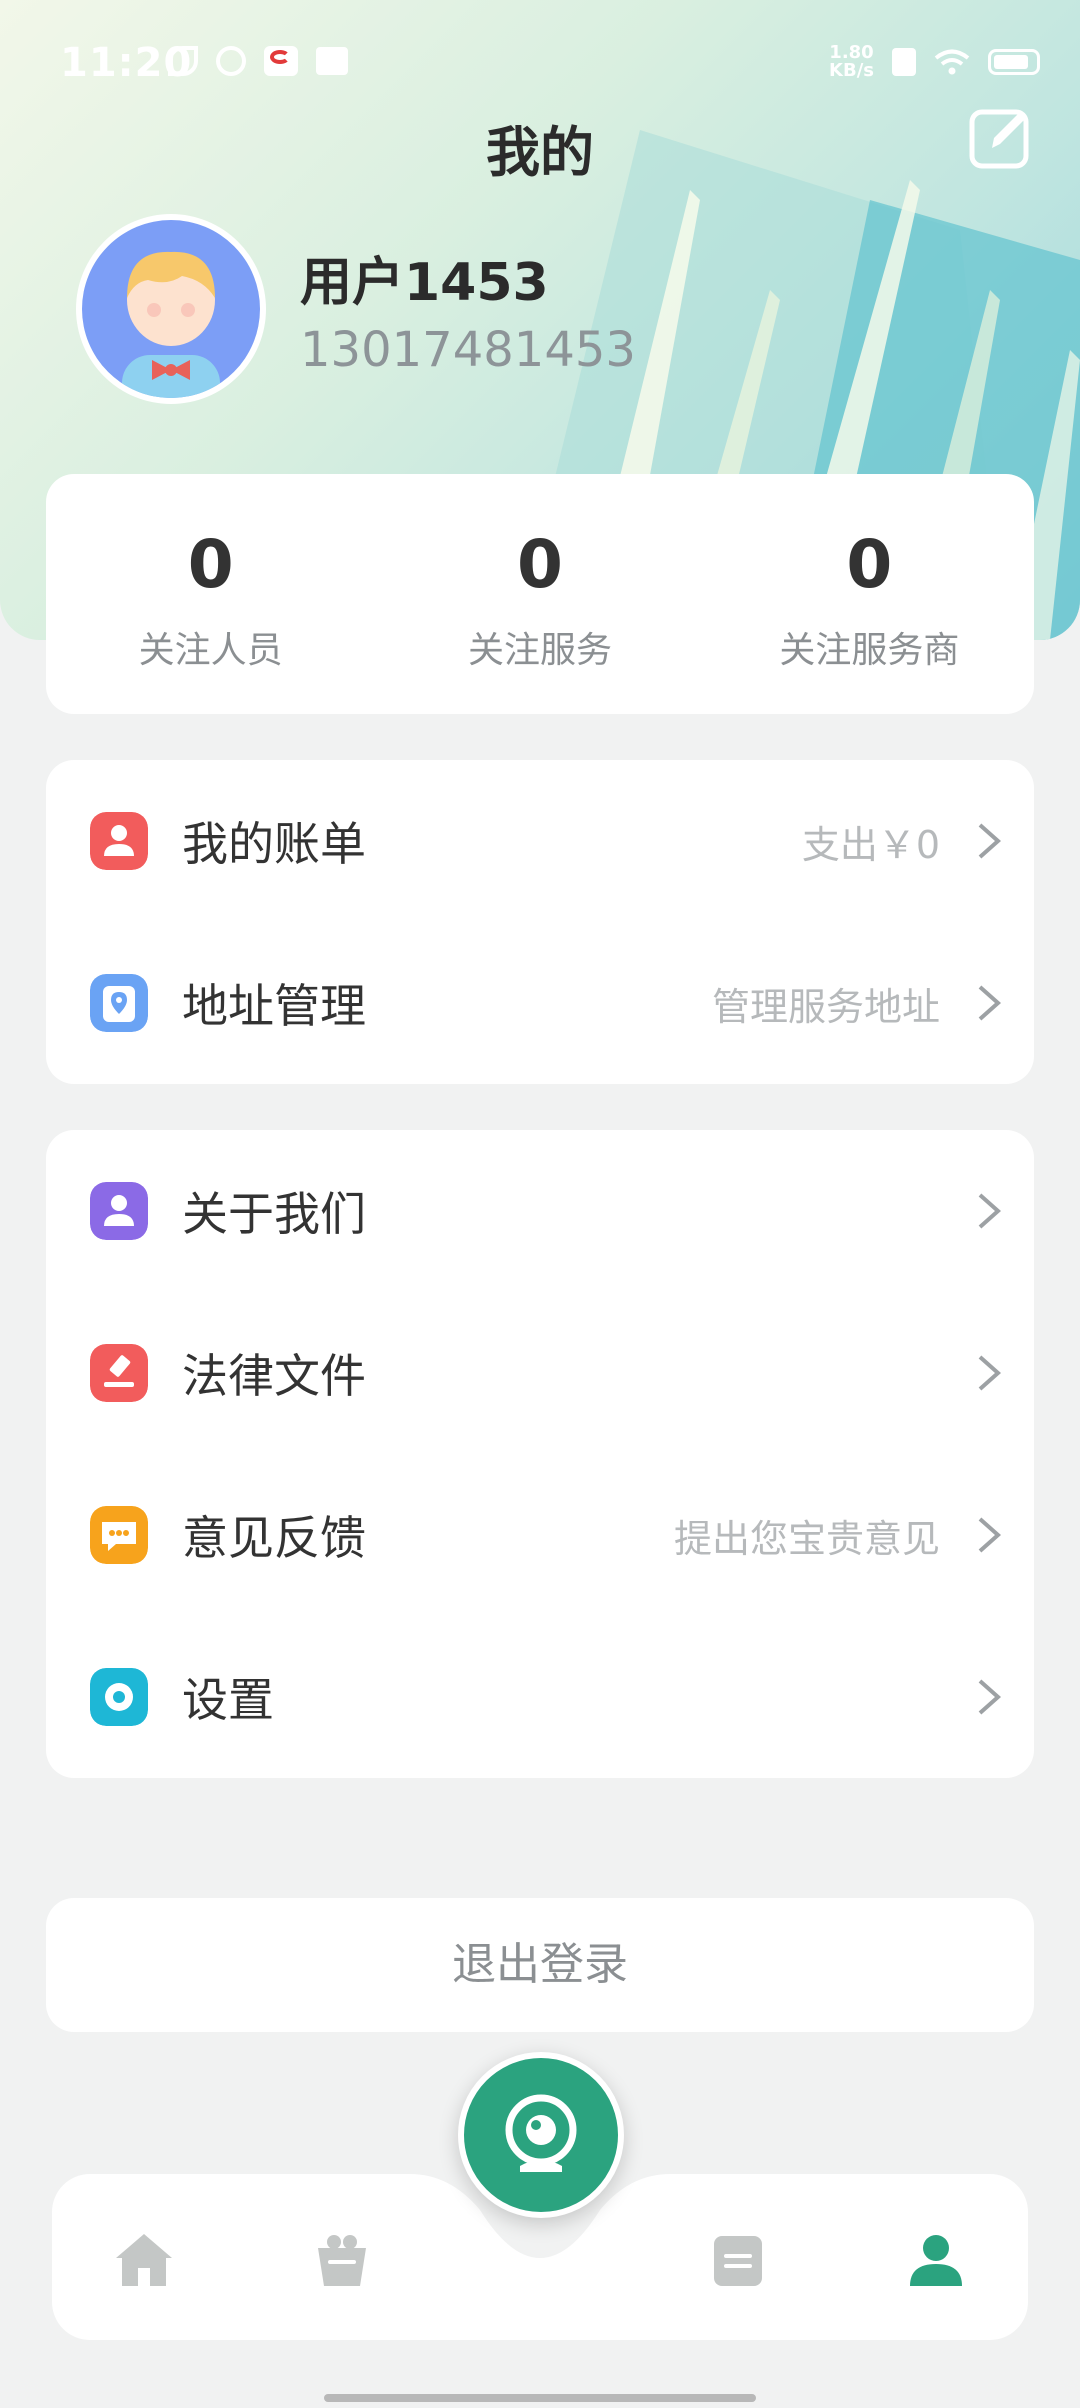 This screenshot has height=2408, width=1080. What do you see at coordinates (540, 1697) in the screenshot?
I see `menu-item-settings: 设置` at bounding box center [540, 1697].